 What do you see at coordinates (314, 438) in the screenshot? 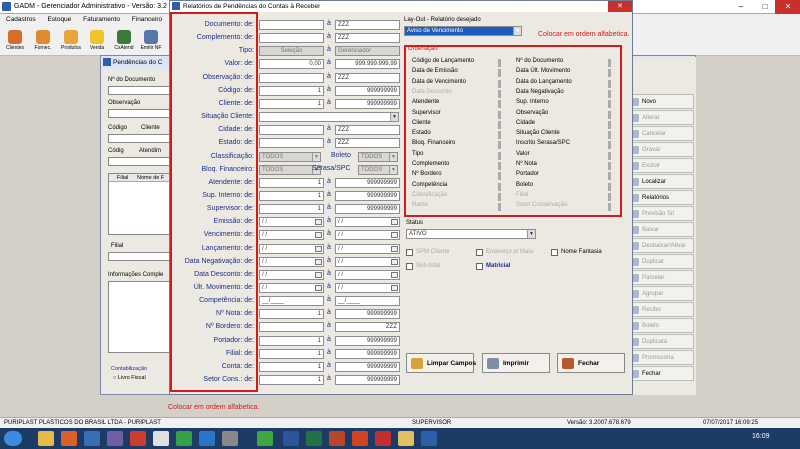
I see `taskbar-excel-icon` at bounding box center [314, 438].